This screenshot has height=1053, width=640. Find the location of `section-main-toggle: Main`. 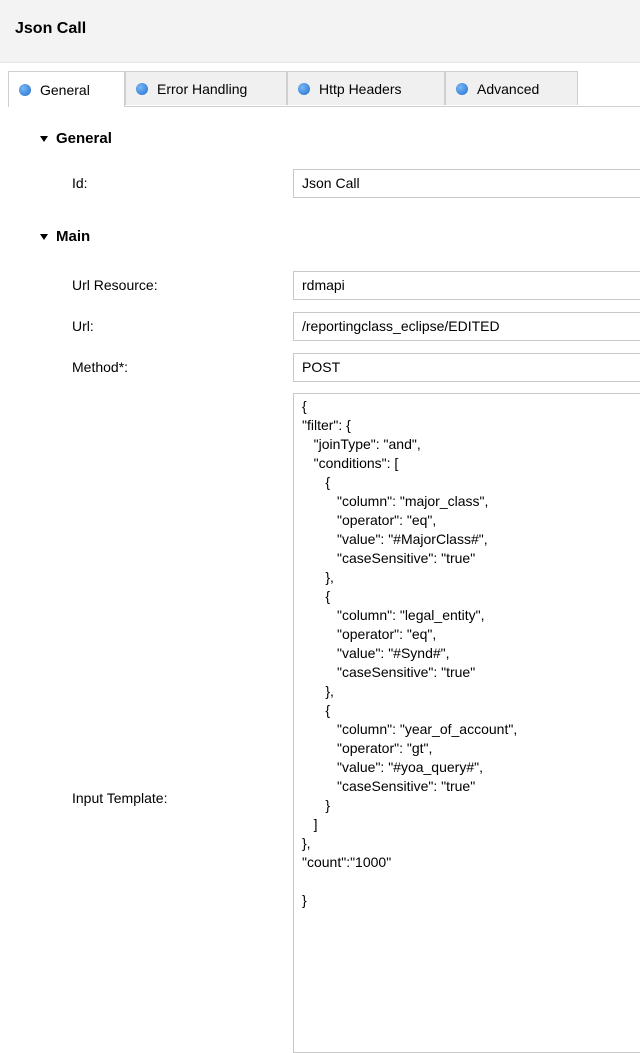

section-main-toggle: Main is located at coordinates (65, 236).